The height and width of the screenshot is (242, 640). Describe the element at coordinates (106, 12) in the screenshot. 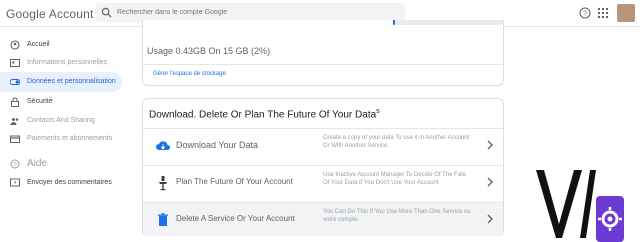

I see `search-icon` at that location.